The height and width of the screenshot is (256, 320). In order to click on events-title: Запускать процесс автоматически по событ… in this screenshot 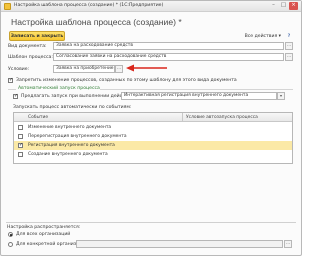, I will do `click(72, 107)`.